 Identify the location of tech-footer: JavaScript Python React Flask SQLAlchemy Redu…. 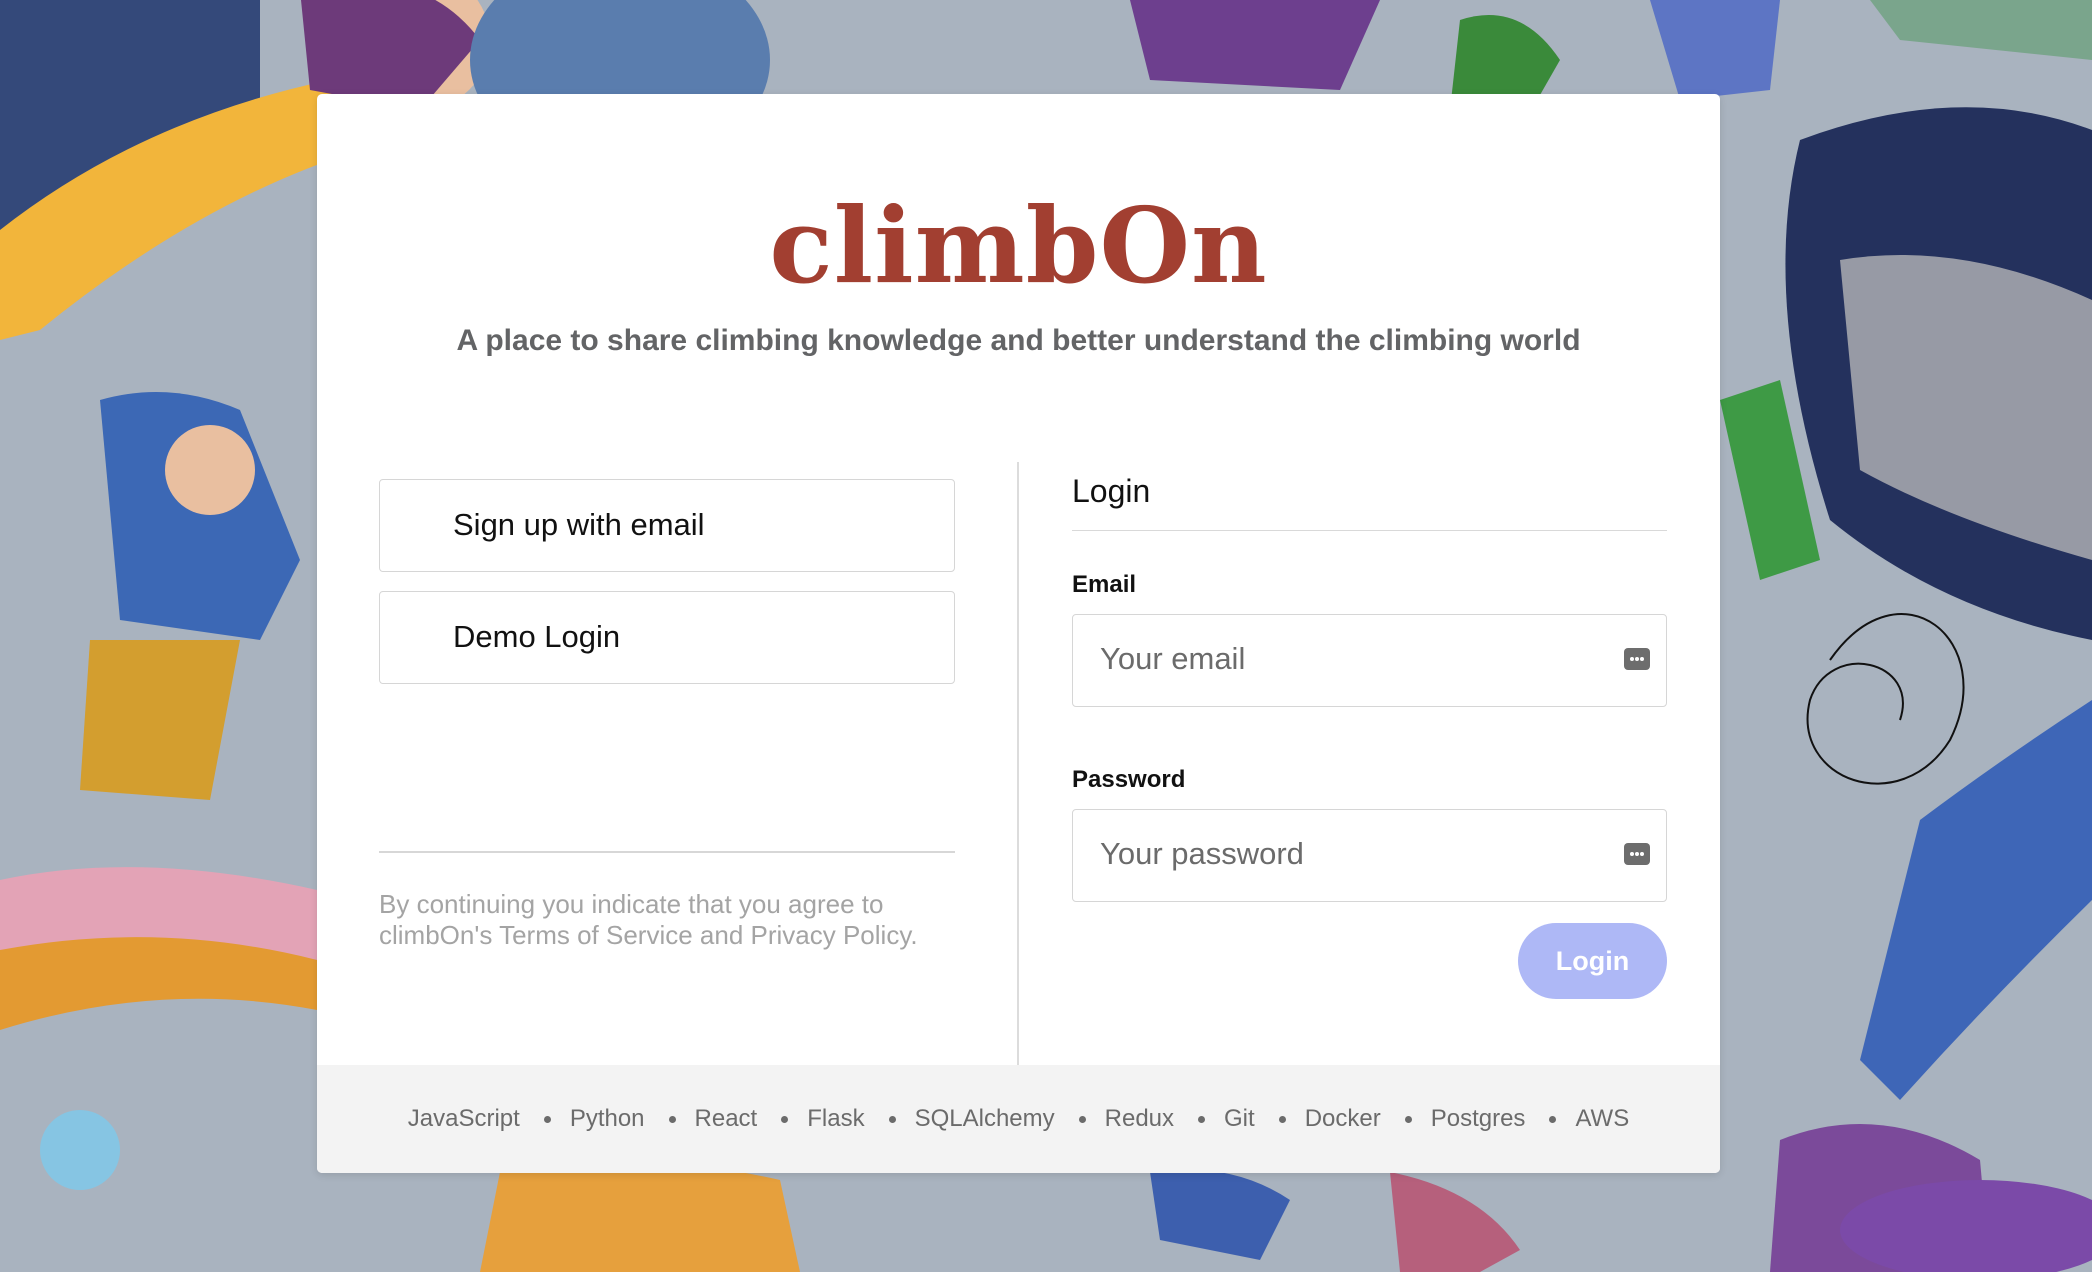
(1018, 1119).